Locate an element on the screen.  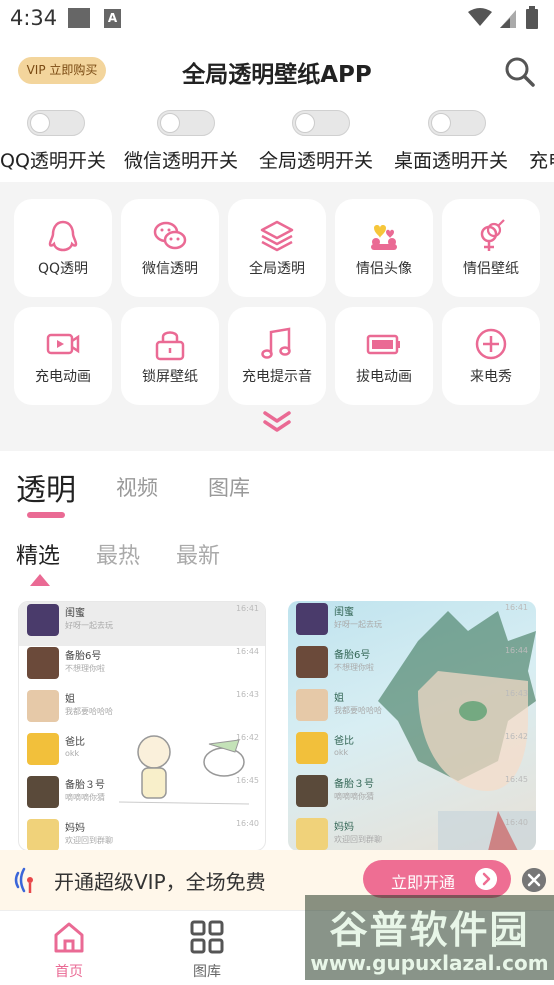
chat-message: 好呀一起去玩 is located at coordinates (89, 625).